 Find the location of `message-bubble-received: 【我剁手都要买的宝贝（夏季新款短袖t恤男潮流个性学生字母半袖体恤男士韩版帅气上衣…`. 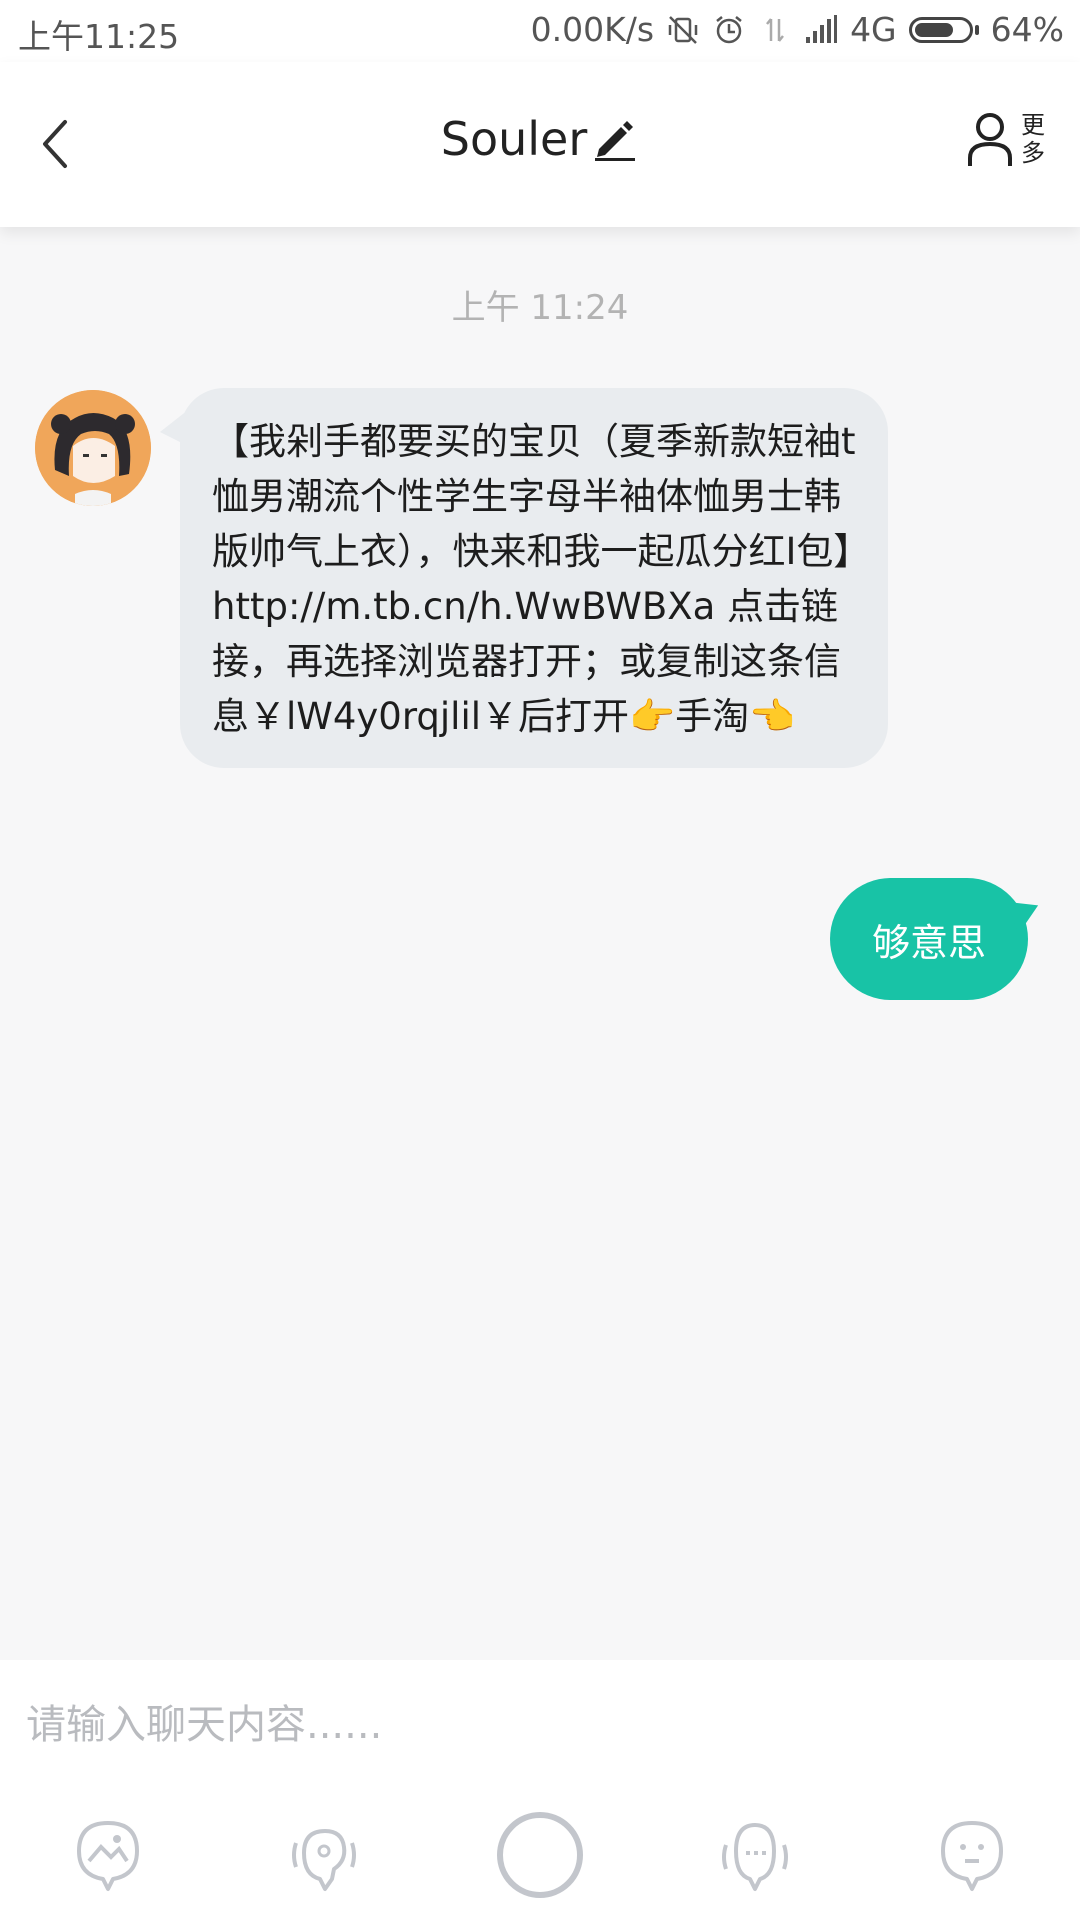

message-bubble-received: 【我剁手都要买的宝贝（夏季新款短袖t恤男潮流个性学生字母半袖体恤男士韩版帅气上衣… is located at coordinates (524, 578).